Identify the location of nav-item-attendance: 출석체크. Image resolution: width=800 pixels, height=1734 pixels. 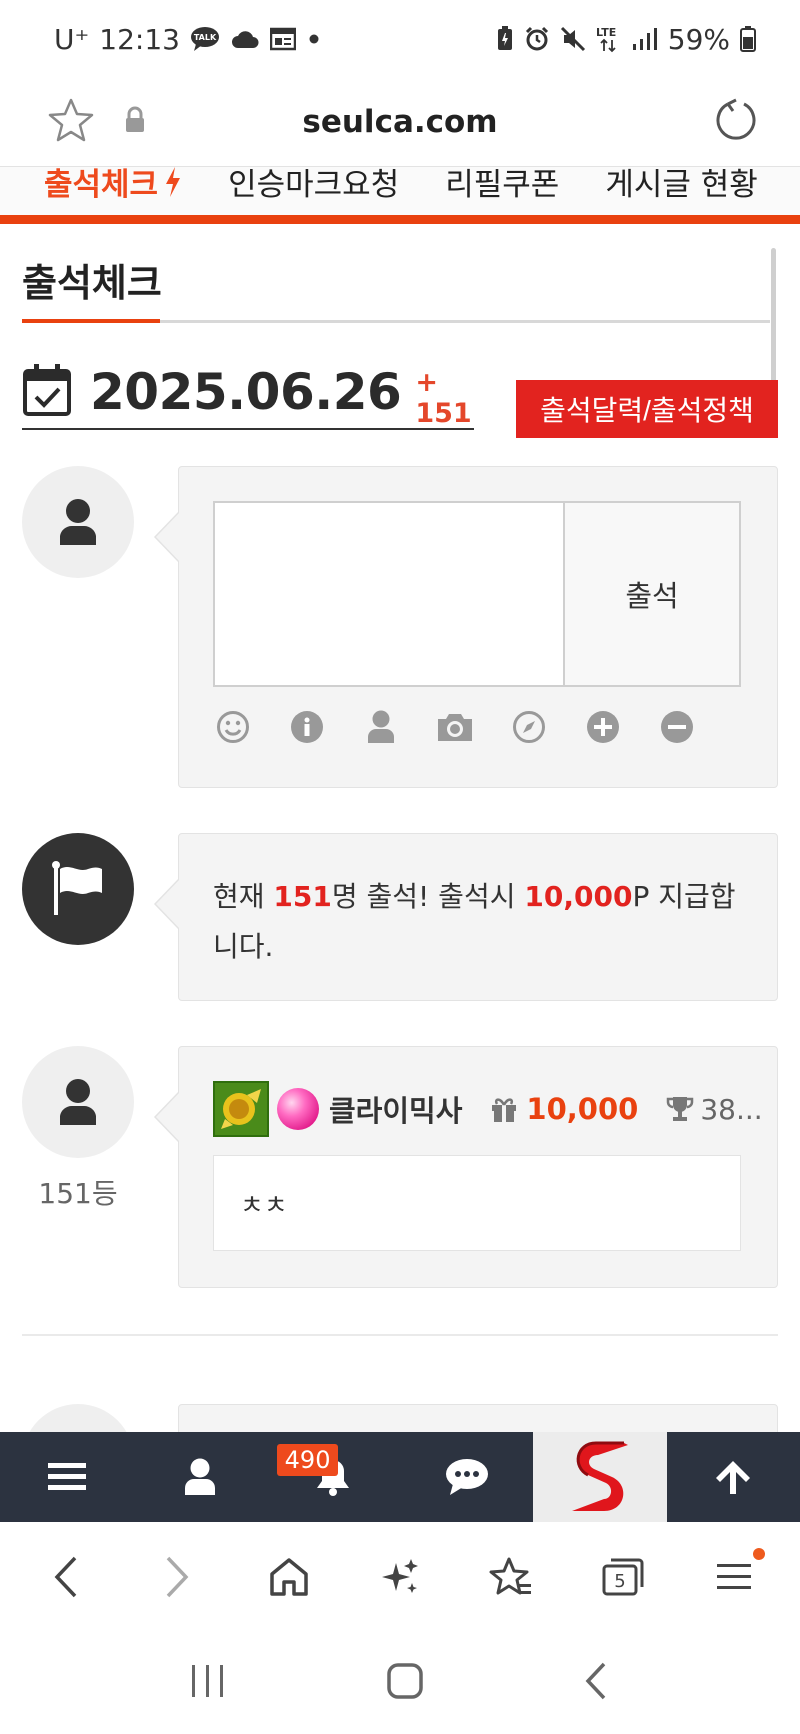
(113, 185).